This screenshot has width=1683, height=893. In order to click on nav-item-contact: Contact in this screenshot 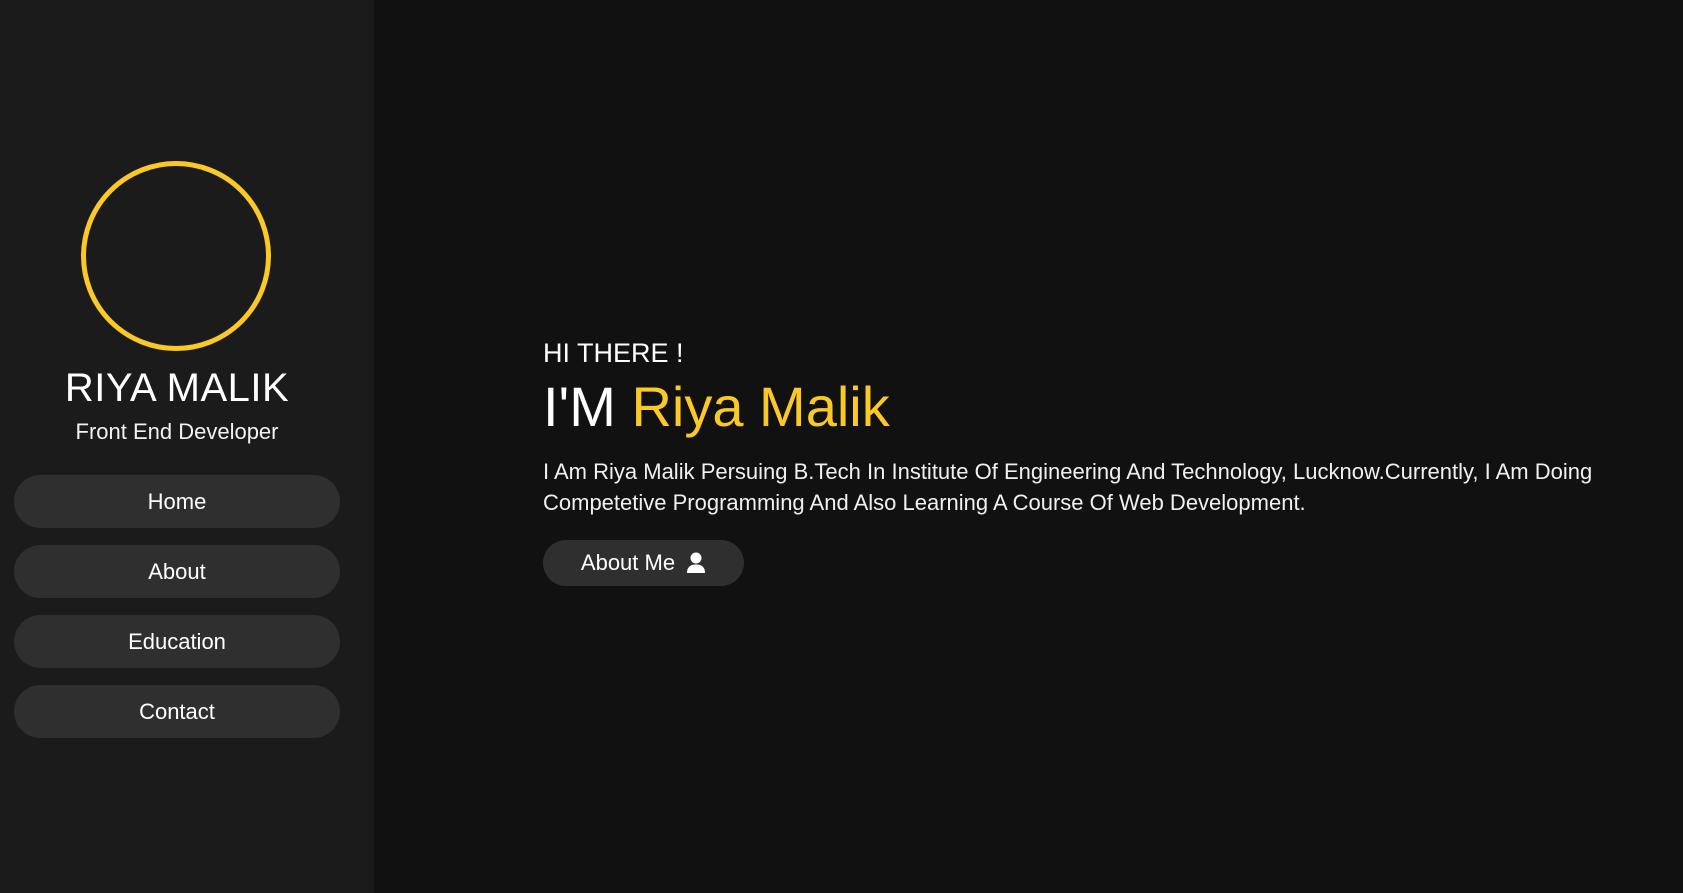, I will do `click(177, 711)`.